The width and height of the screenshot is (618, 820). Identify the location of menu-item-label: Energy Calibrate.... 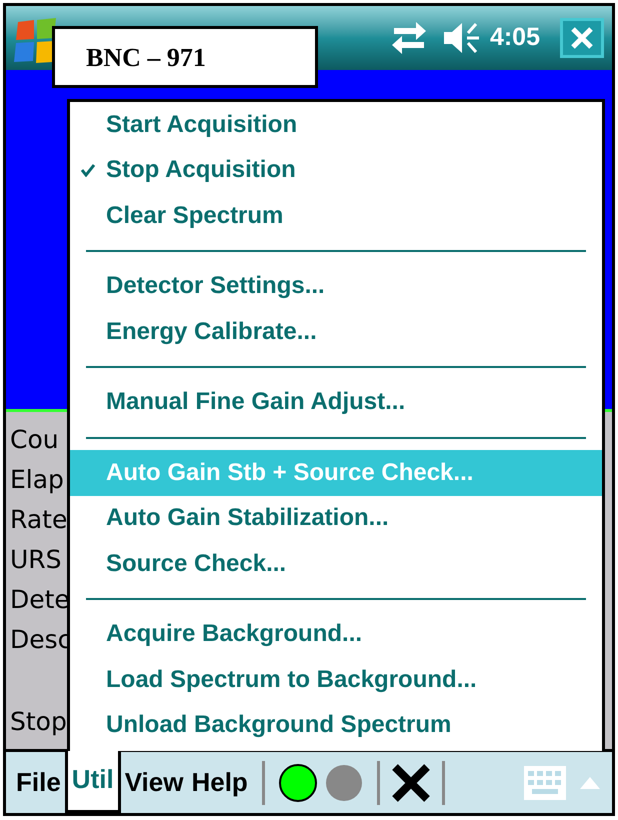
(211, 331).